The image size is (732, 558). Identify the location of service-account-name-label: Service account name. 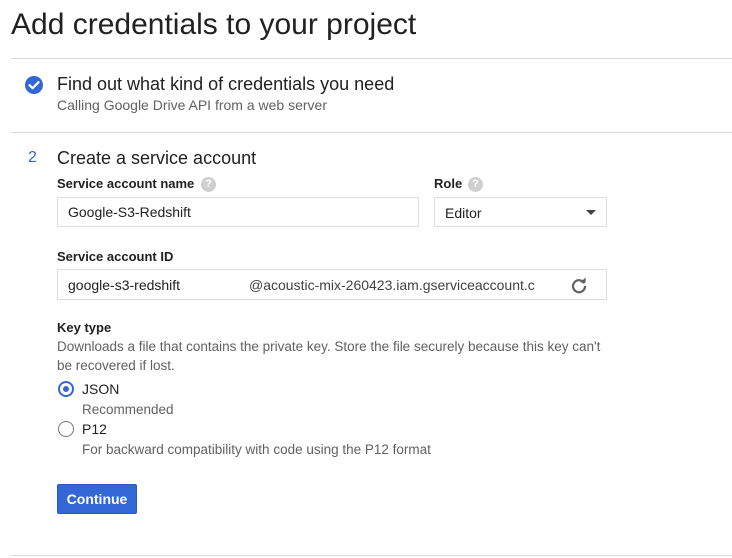
(126, 183).